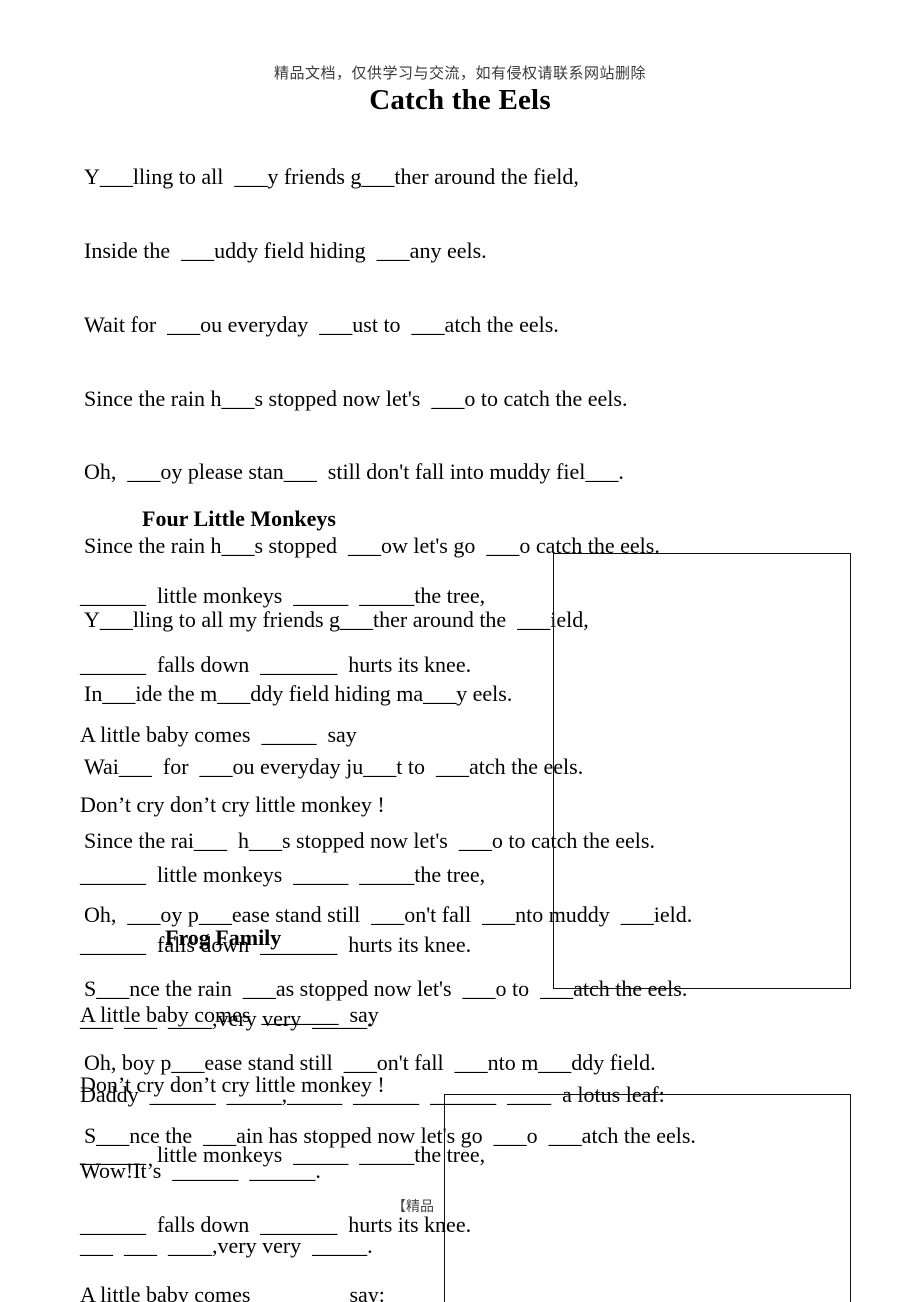 The height and width of the screenshot is (1302, 920). Describe the element at coordinates (218, 735) in the screenshot. I see `lyric-line: A little baby comes _____ say` at that location.